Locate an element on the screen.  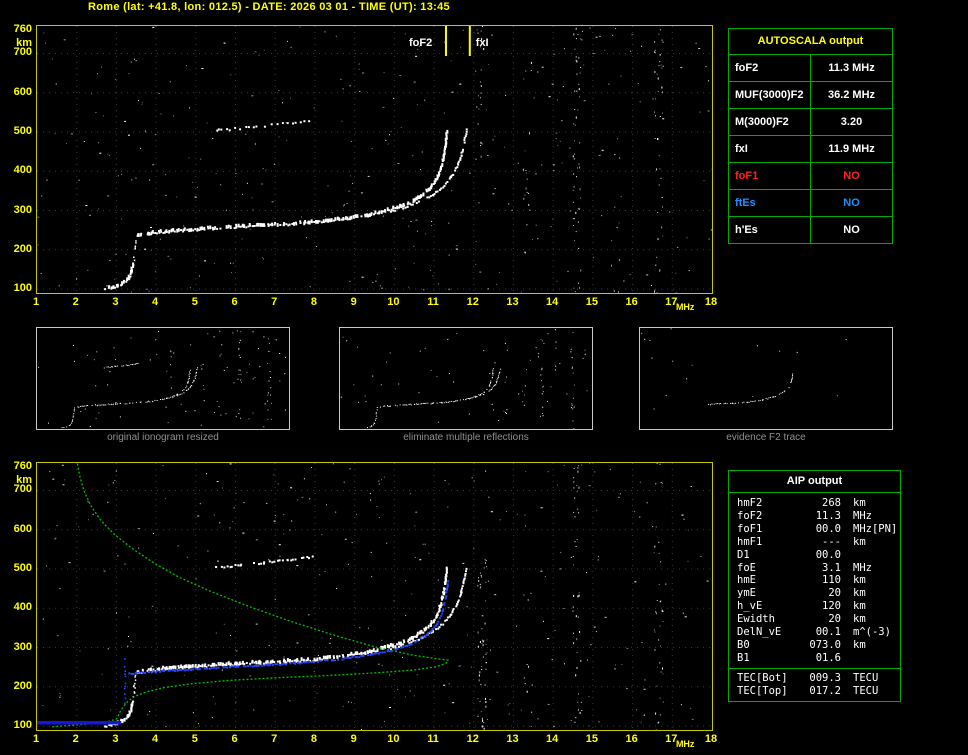
aip-row-label: hmF2 is located at coordinates (750, 503).